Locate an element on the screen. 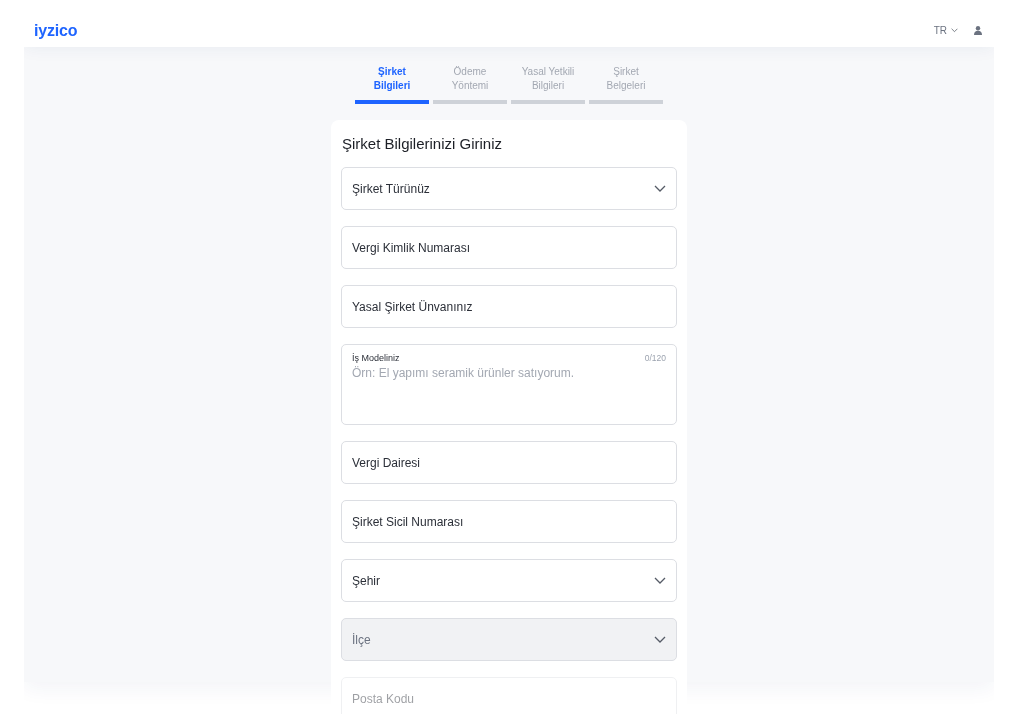 This screenshot has height=714, width=1018. step-tab: Şirket Bilgileri is located at coordinates (392, 84).